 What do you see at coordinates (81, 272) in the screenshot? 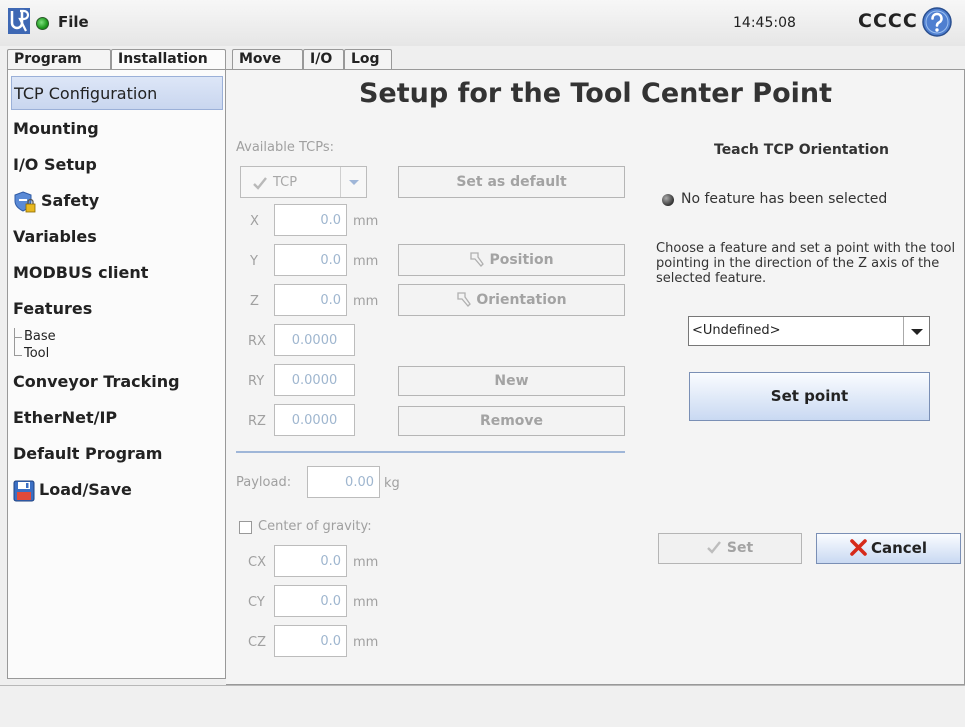
I see `sidebar-item-label: MODBUS client` at bounding box center [81, 272].